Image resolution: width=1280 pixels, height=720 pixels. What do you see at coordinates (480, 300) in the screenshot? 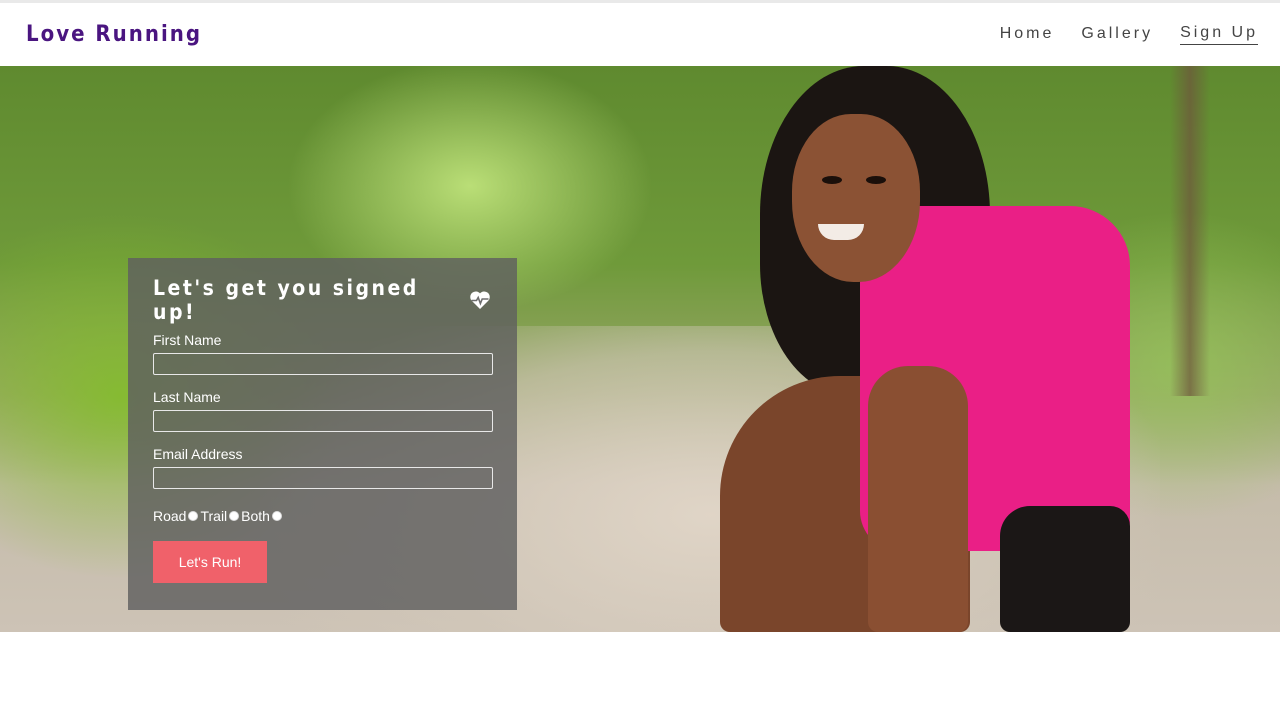
I see `heartbeat-icon` at bounding box center [480, 300].